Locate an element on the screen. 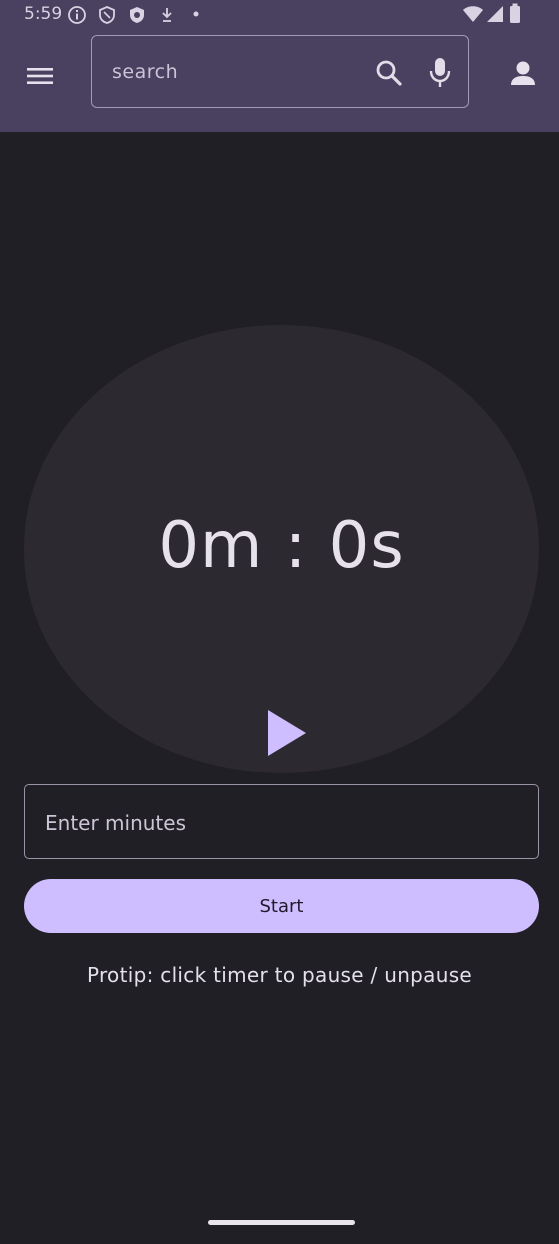  app-bar is located at coordinates (279, 81).